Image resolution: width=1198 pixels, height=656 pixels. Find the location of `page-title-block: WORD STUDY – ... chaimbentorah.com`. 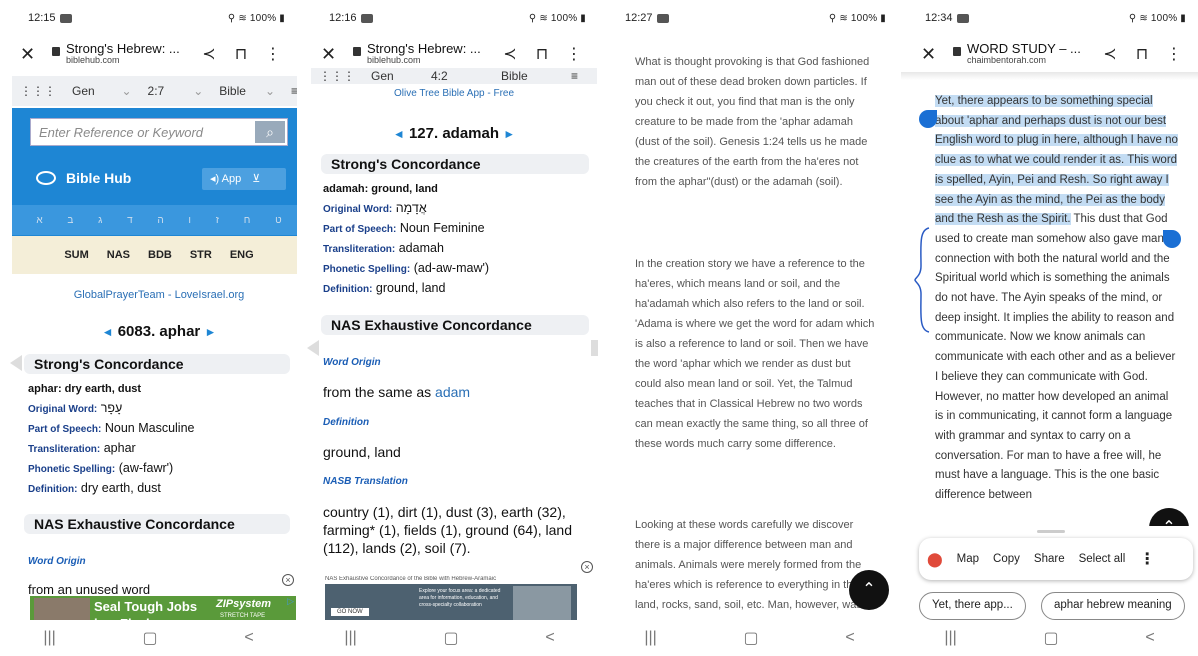

page-title-block: WORD STUDY – ... chaimbentorah.com is located at coordinates (1030, 53).